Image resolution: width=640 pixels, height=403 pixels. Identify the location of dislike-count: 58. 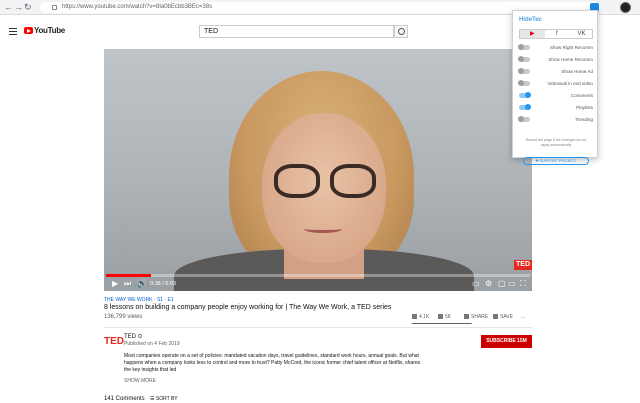
(448, 317).